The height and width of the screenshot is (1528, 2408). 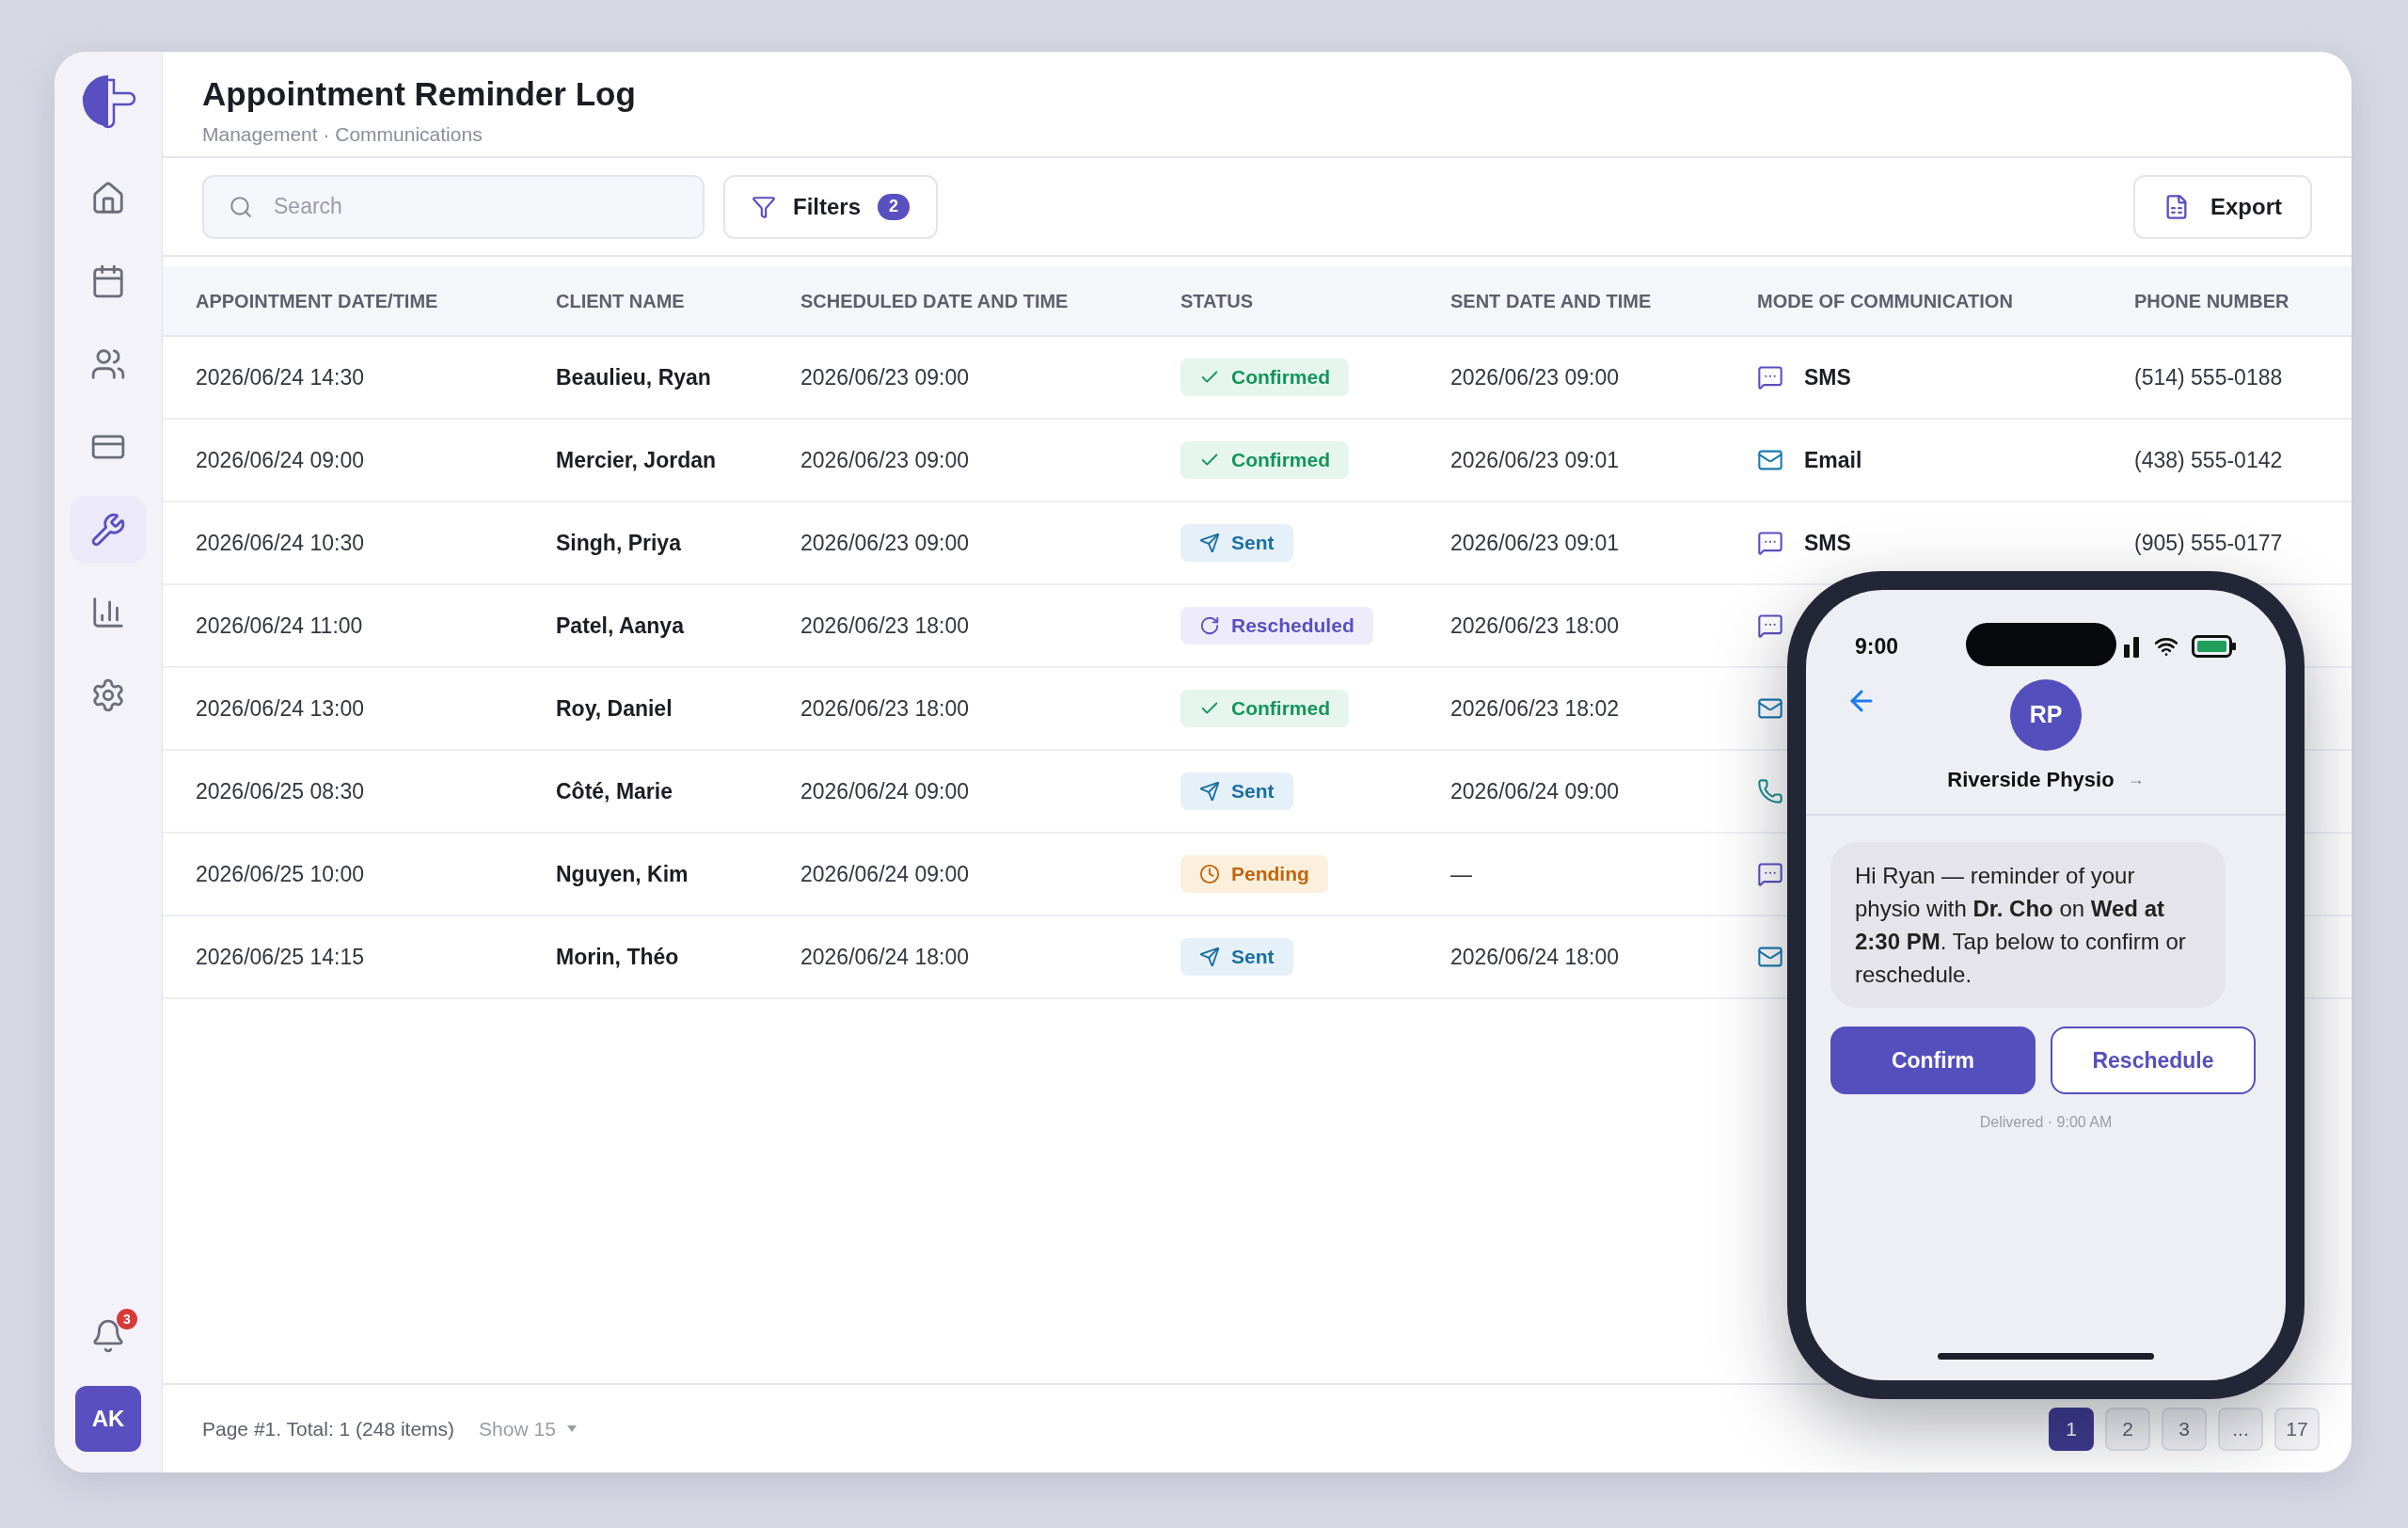 What do you see at coordinates (317, 301) in the screenshot?
I see `column-header: APPOINTMENT DATE/TIME` at bounding box center [317, 301].